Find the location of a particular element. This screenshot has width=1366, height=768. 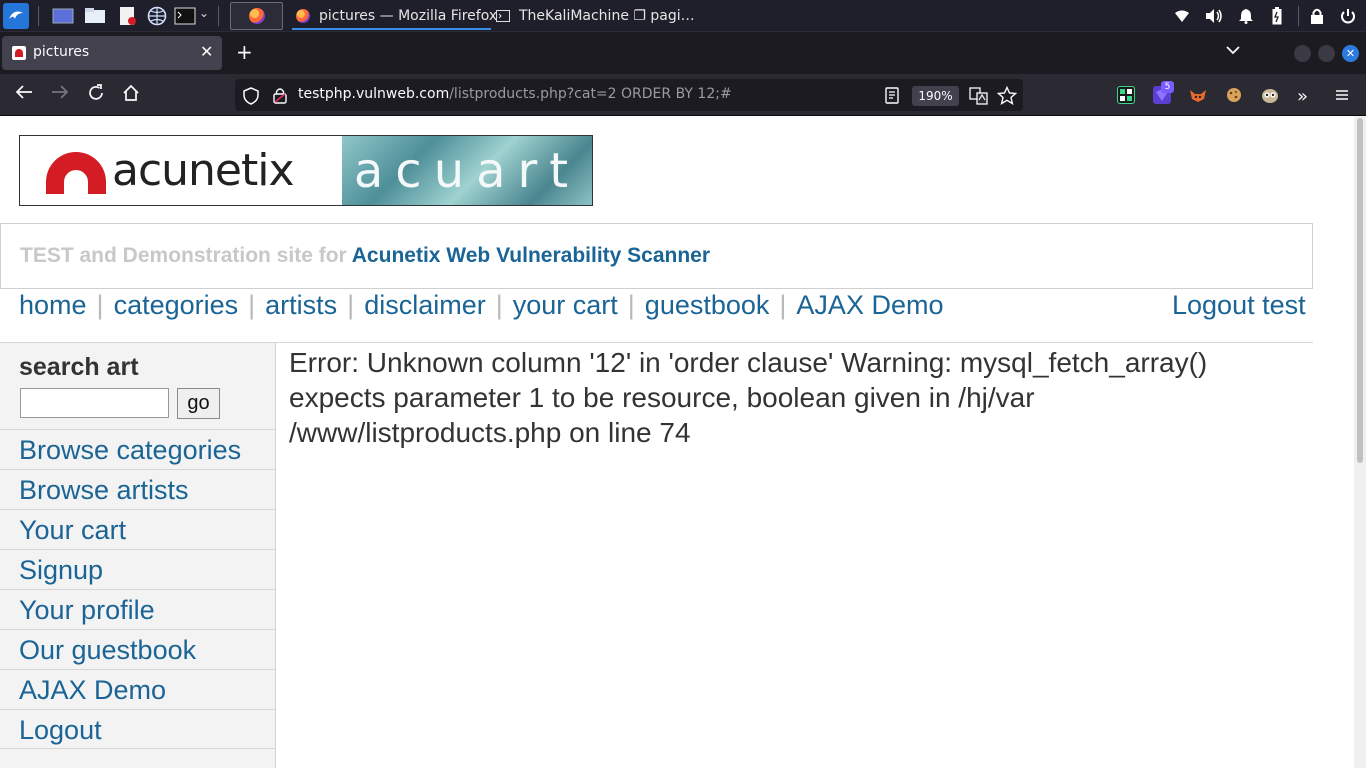

acuart-wordmark: acuart is located at coordinates (467, 170).